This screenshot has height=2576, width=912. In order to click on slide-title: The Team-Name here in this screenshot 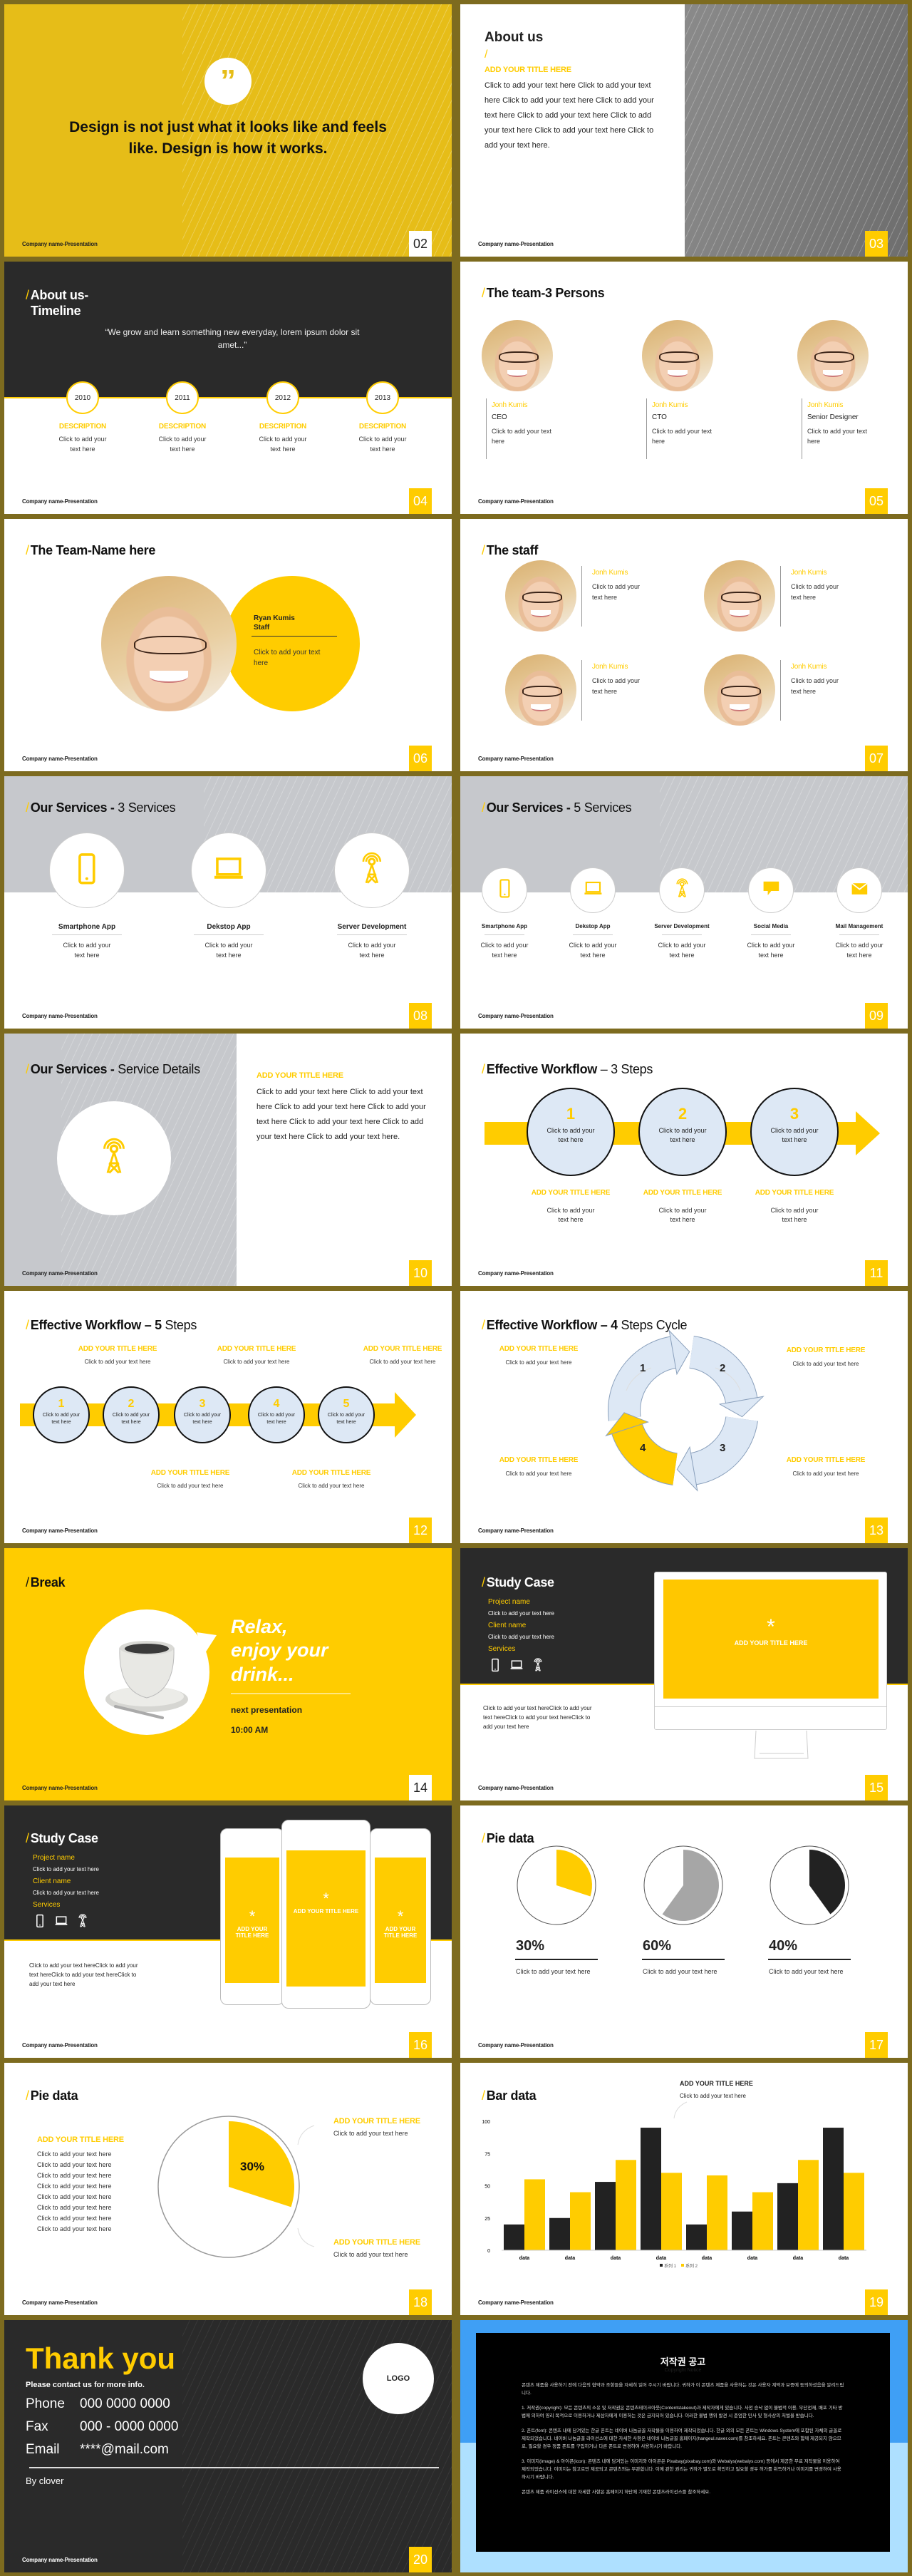, I will do `click(93, 550)`.